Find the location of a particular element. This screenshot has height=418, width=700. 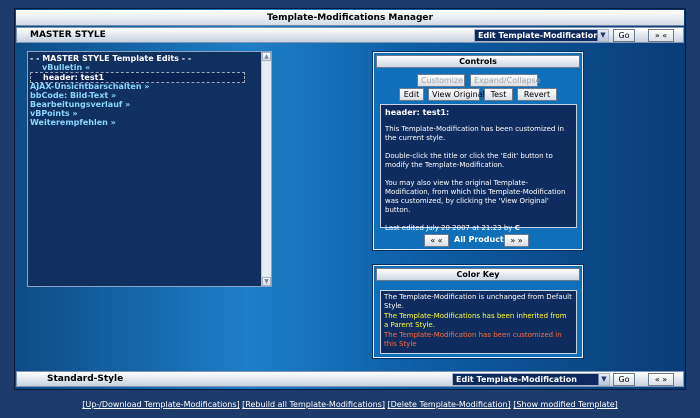

expand-all-button-bottom: « » is located at coordinates (661, 379).